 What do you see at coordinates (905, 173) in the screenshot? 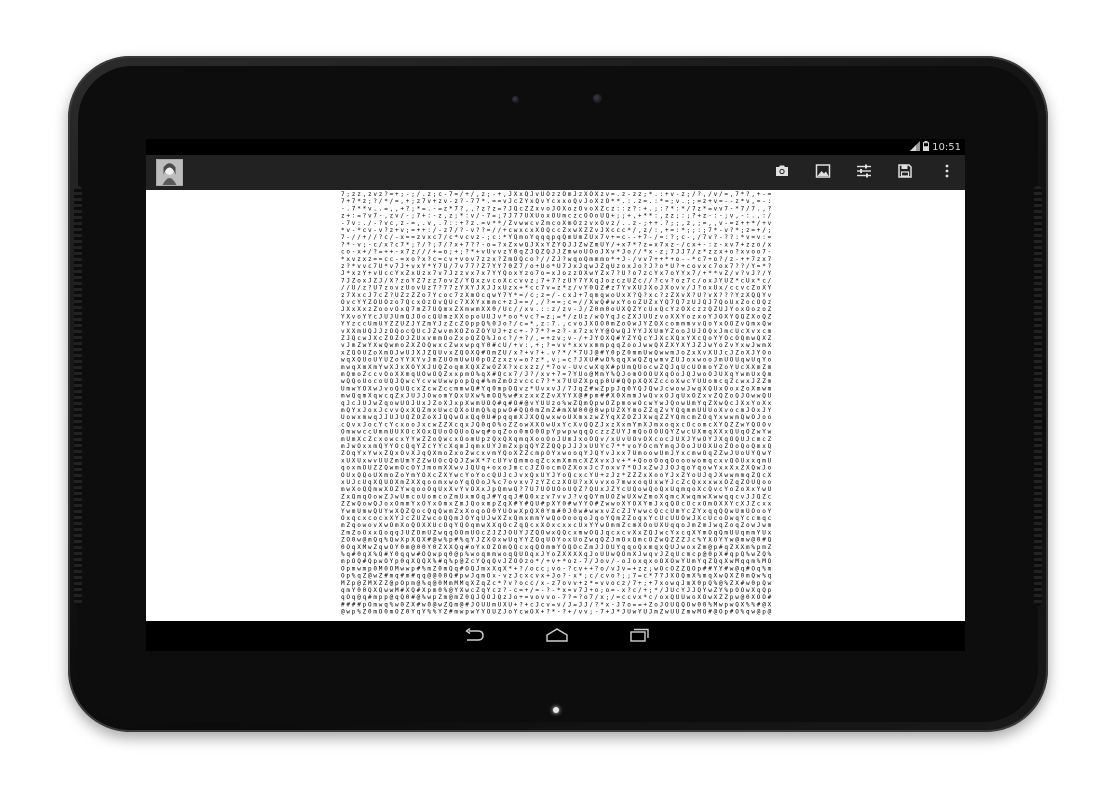
I see `save-button` at bounding box center [905, 173].